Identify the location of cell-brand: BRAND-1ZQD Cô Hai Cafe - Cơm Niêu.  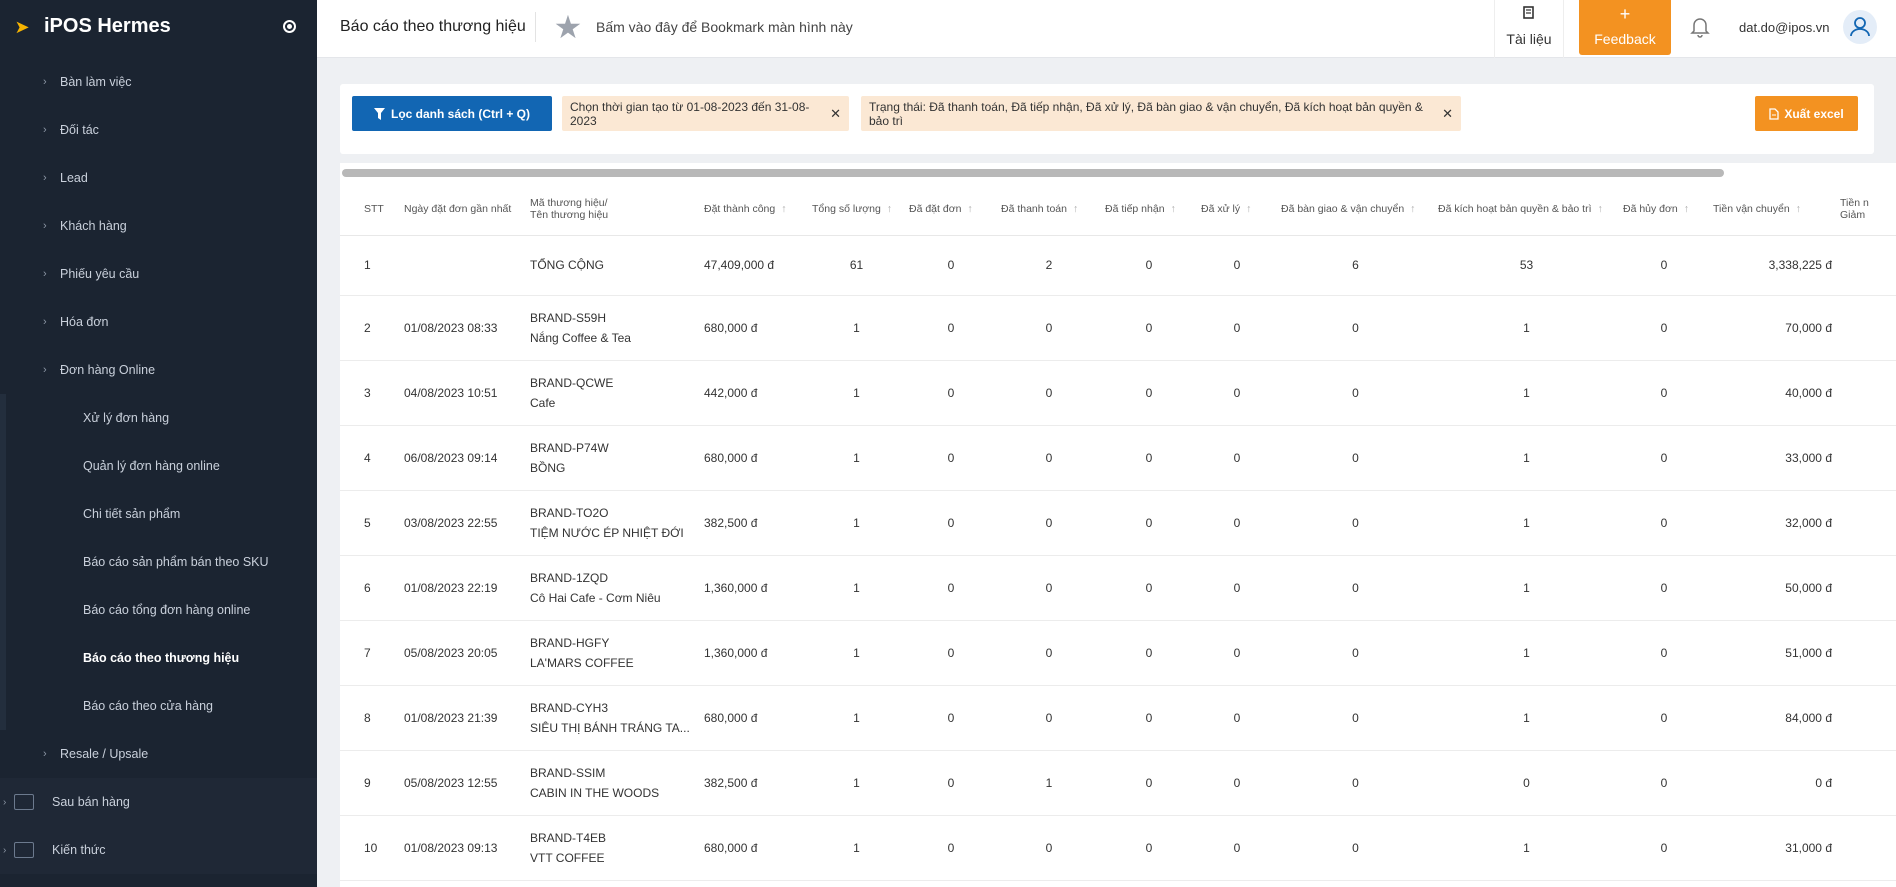
(613, 588).